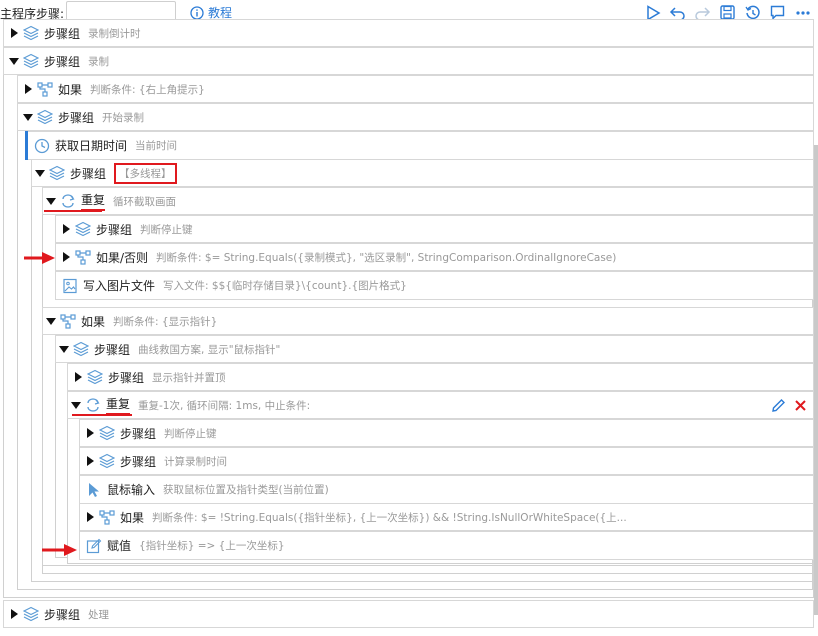 This screenshot has width=818, height=636. I want to click on row-title: 鼠标输入, so click(131, 490).